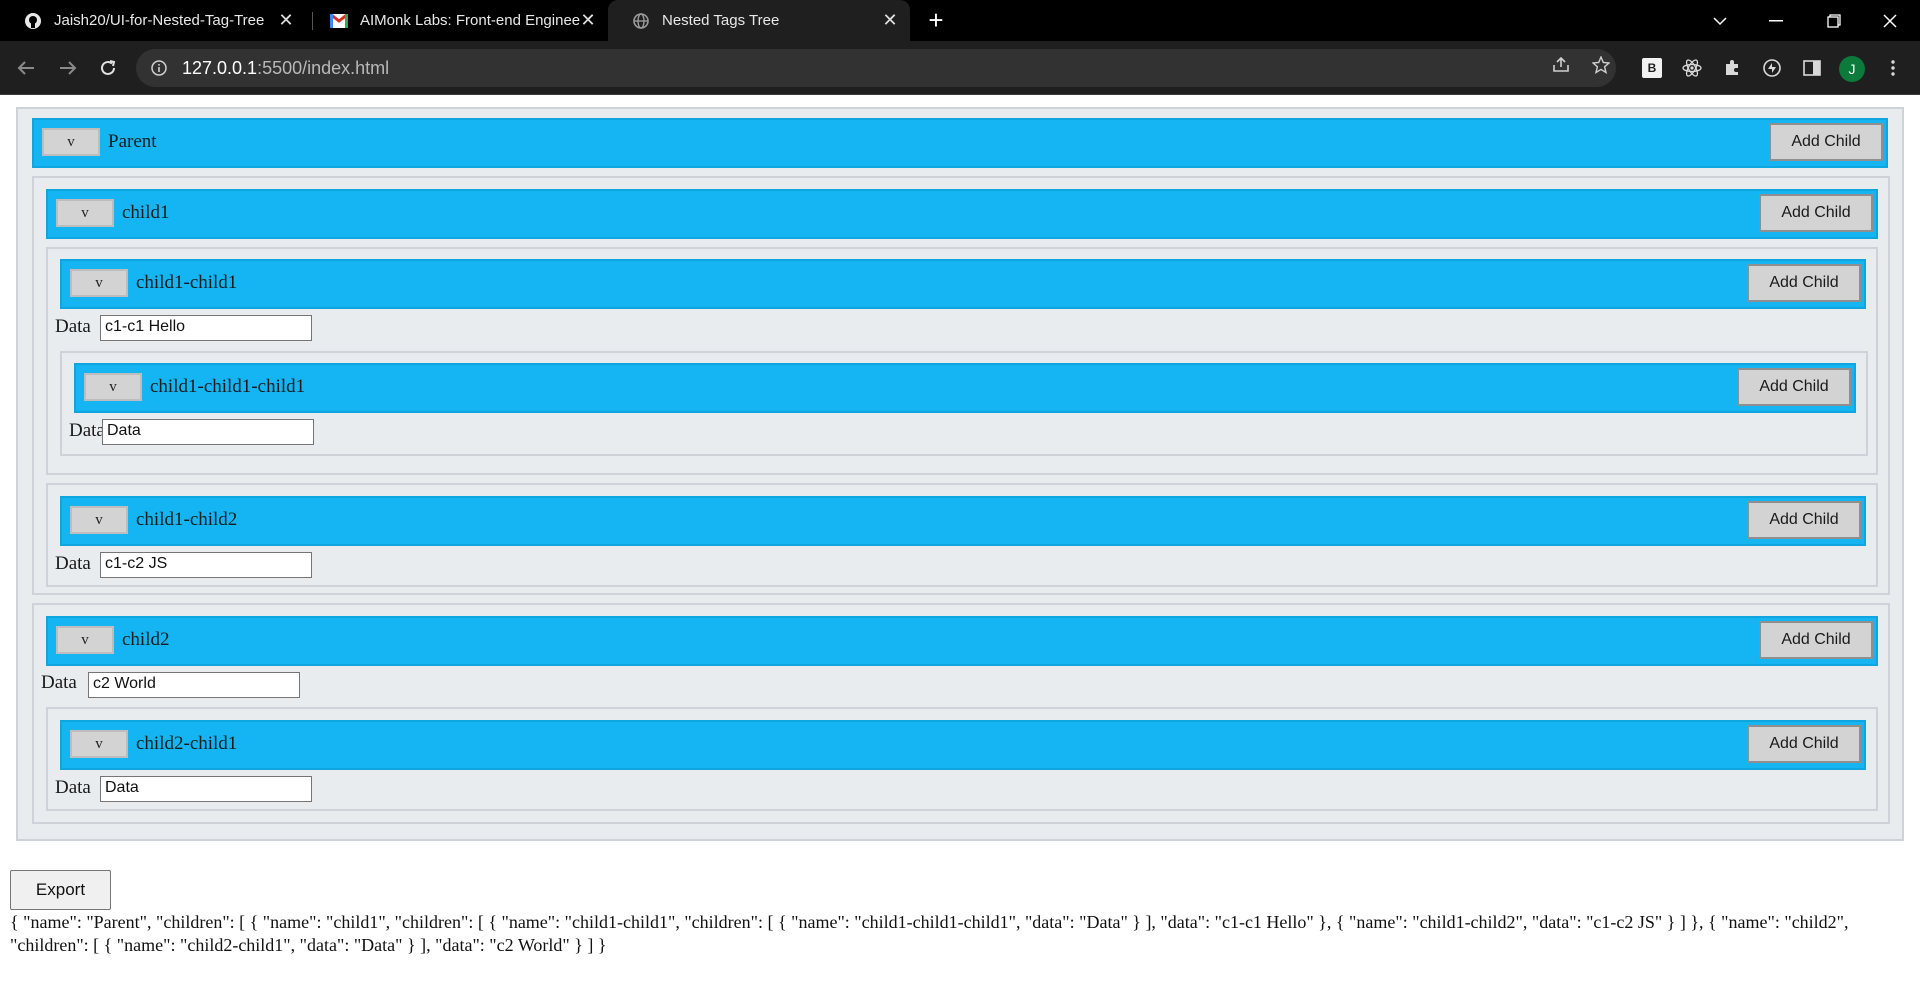 This screenshot has width=1920, height=1007. I want to click on tag-name: child1-child2, so click(186, 520).